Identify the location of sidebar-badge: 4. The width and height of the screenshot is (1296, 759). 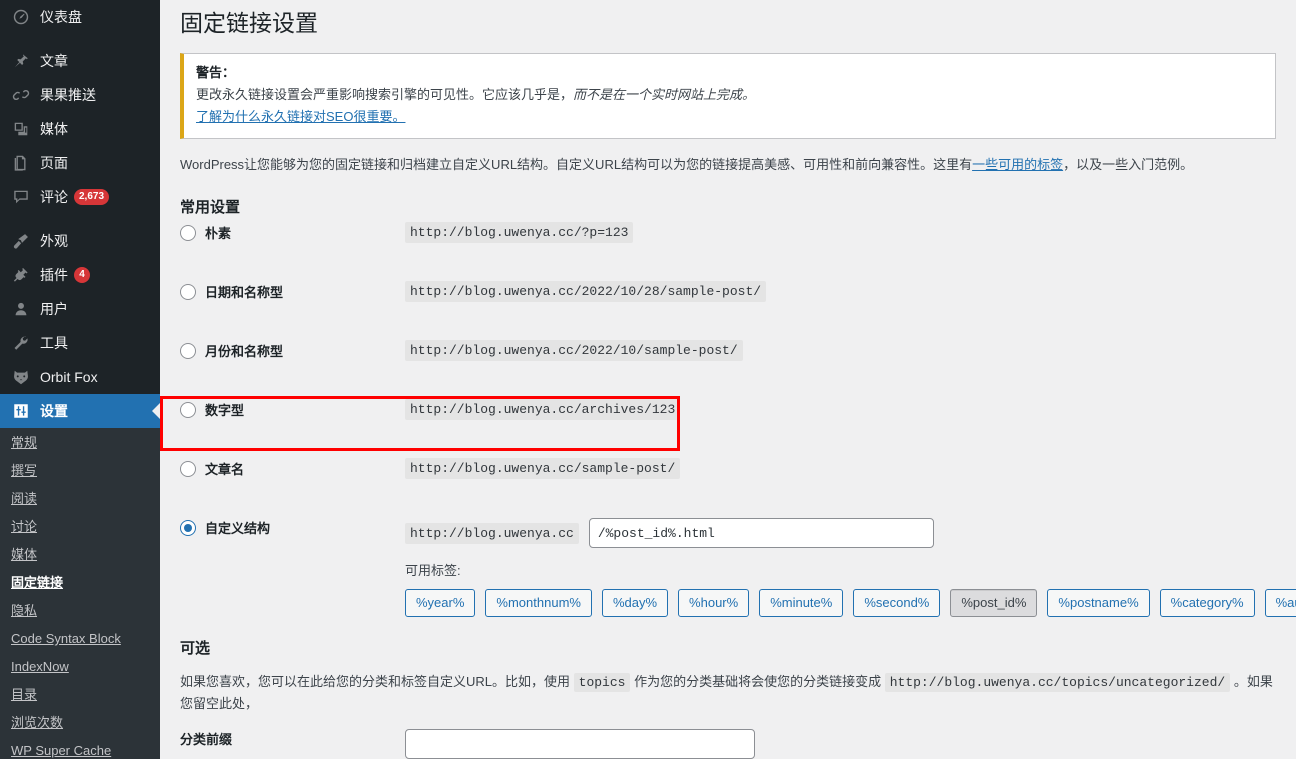
(82, 275).